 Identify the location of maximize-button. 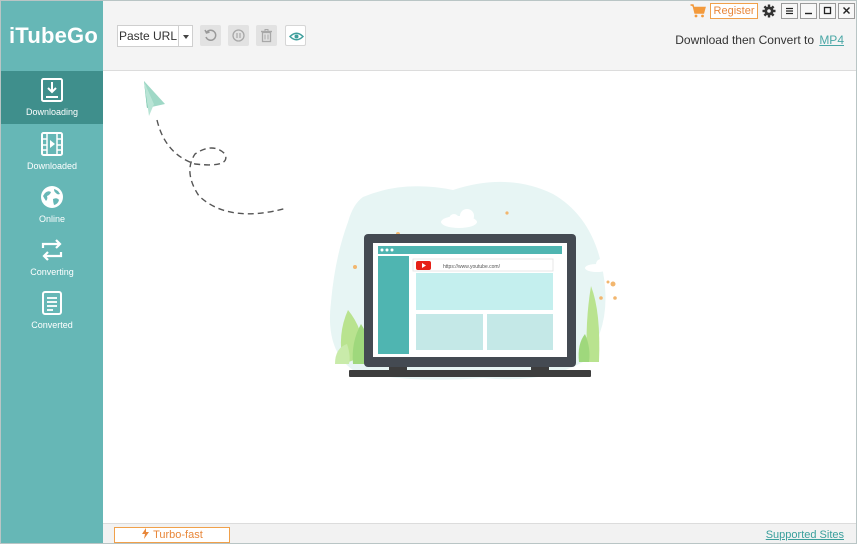
(827, 11).